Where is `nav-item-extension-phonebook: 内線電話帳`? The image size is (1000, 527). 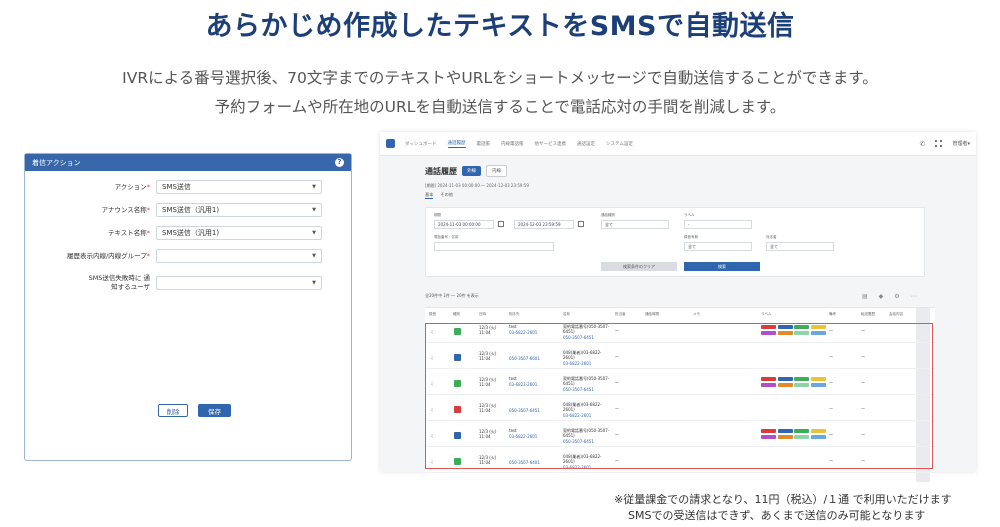
nav-item-extension-phonebook: 内線電話帳 is located at coordinates (512, 144).